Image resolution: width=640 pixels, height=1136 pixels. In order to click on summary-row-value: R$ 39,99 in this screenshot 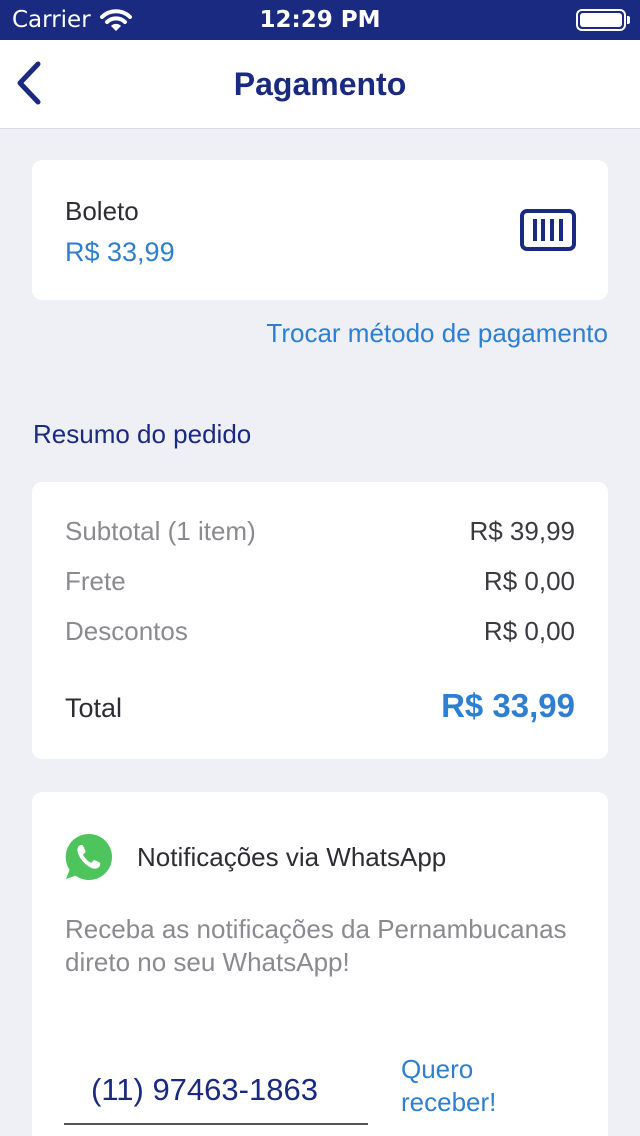, I will do `click(522, 531)`.